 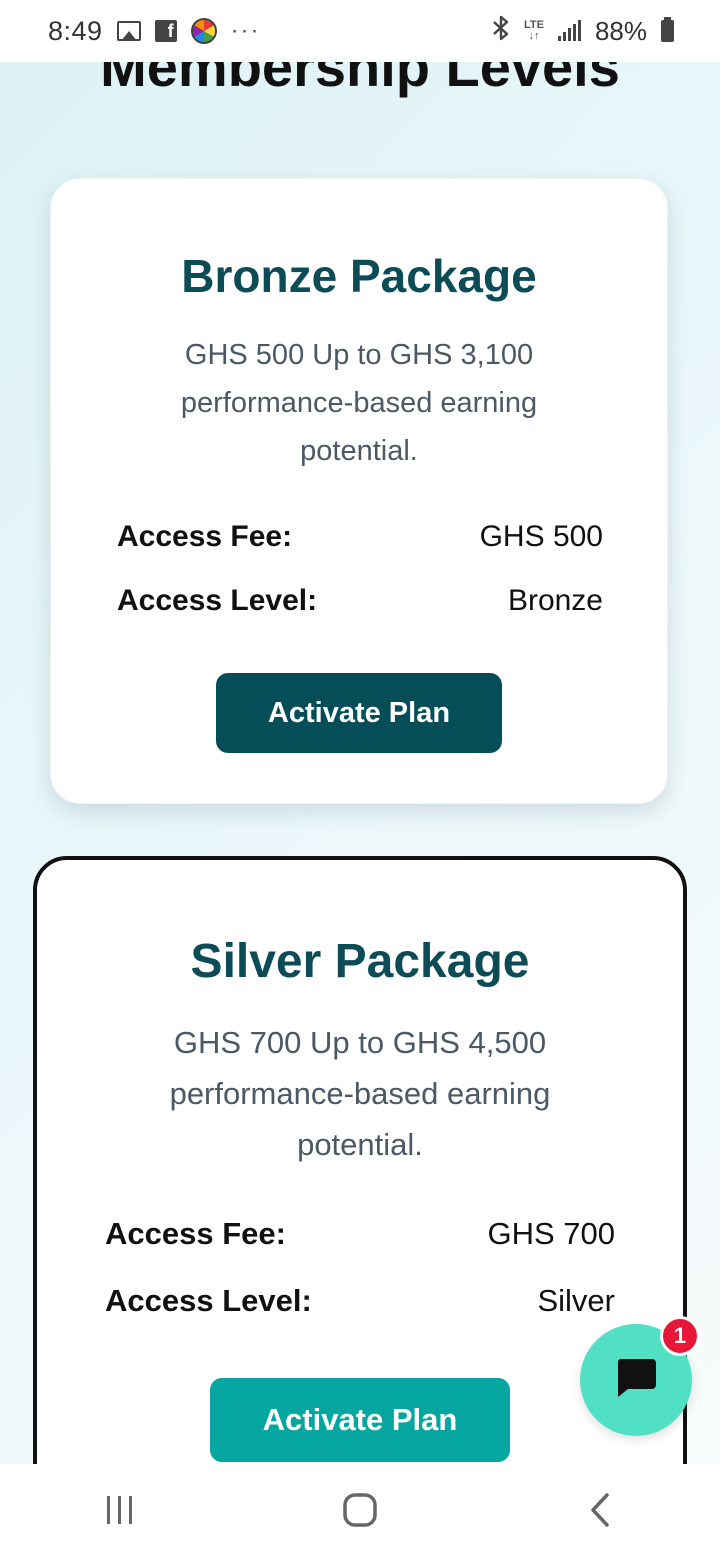 What do you see at coordinates (360, 1420) in the screenshot?
I see `activate-silver-plan-button: Activate Plan` at bounding box center [360, 1420].